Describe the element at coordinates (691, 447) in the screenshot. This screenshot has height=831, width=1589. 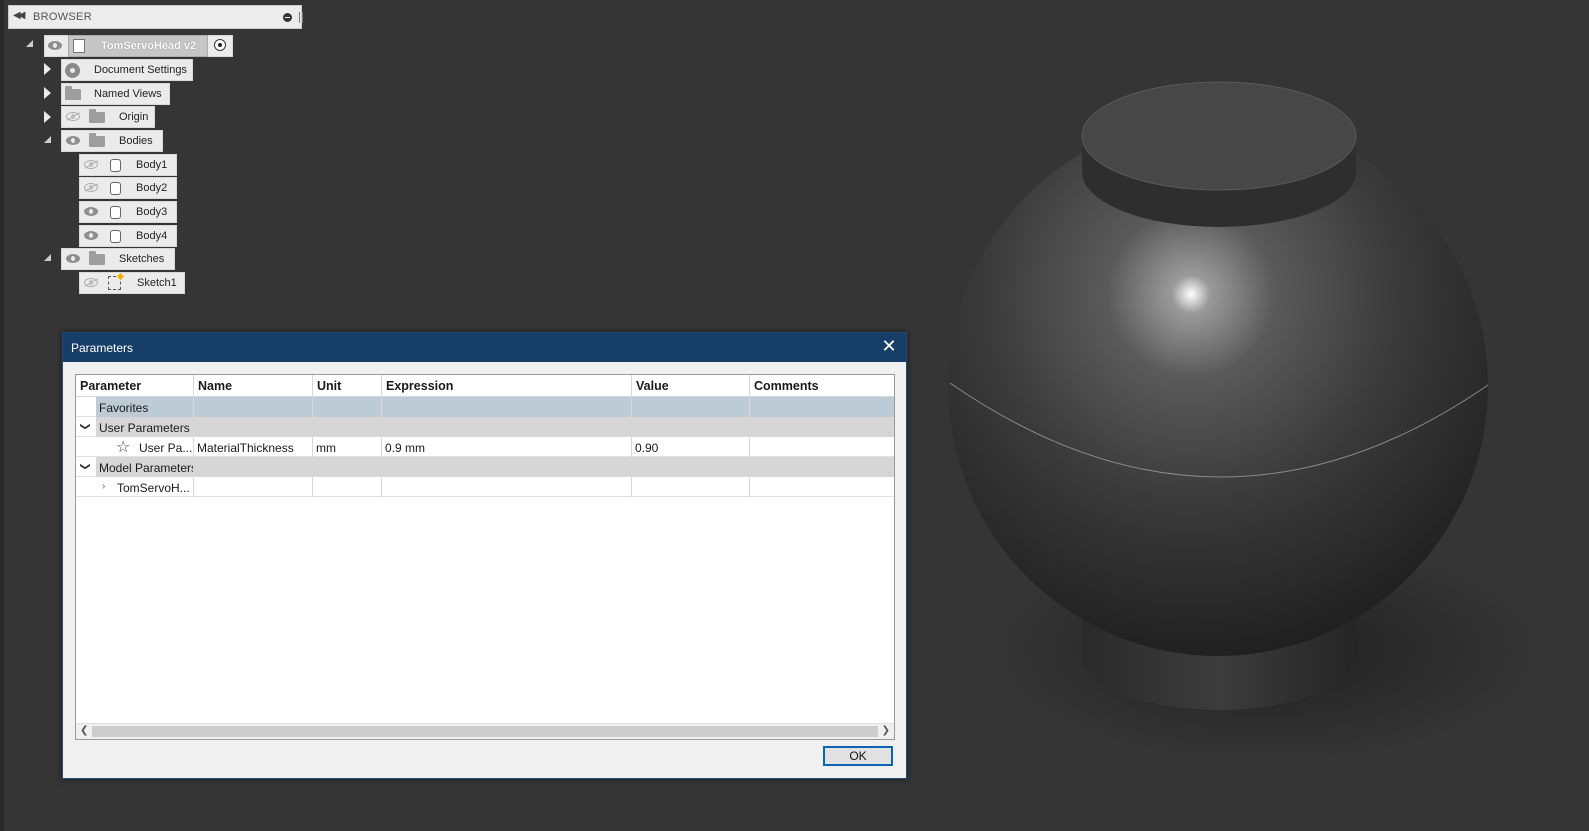
I see `value-cell: 0.90` at that location.